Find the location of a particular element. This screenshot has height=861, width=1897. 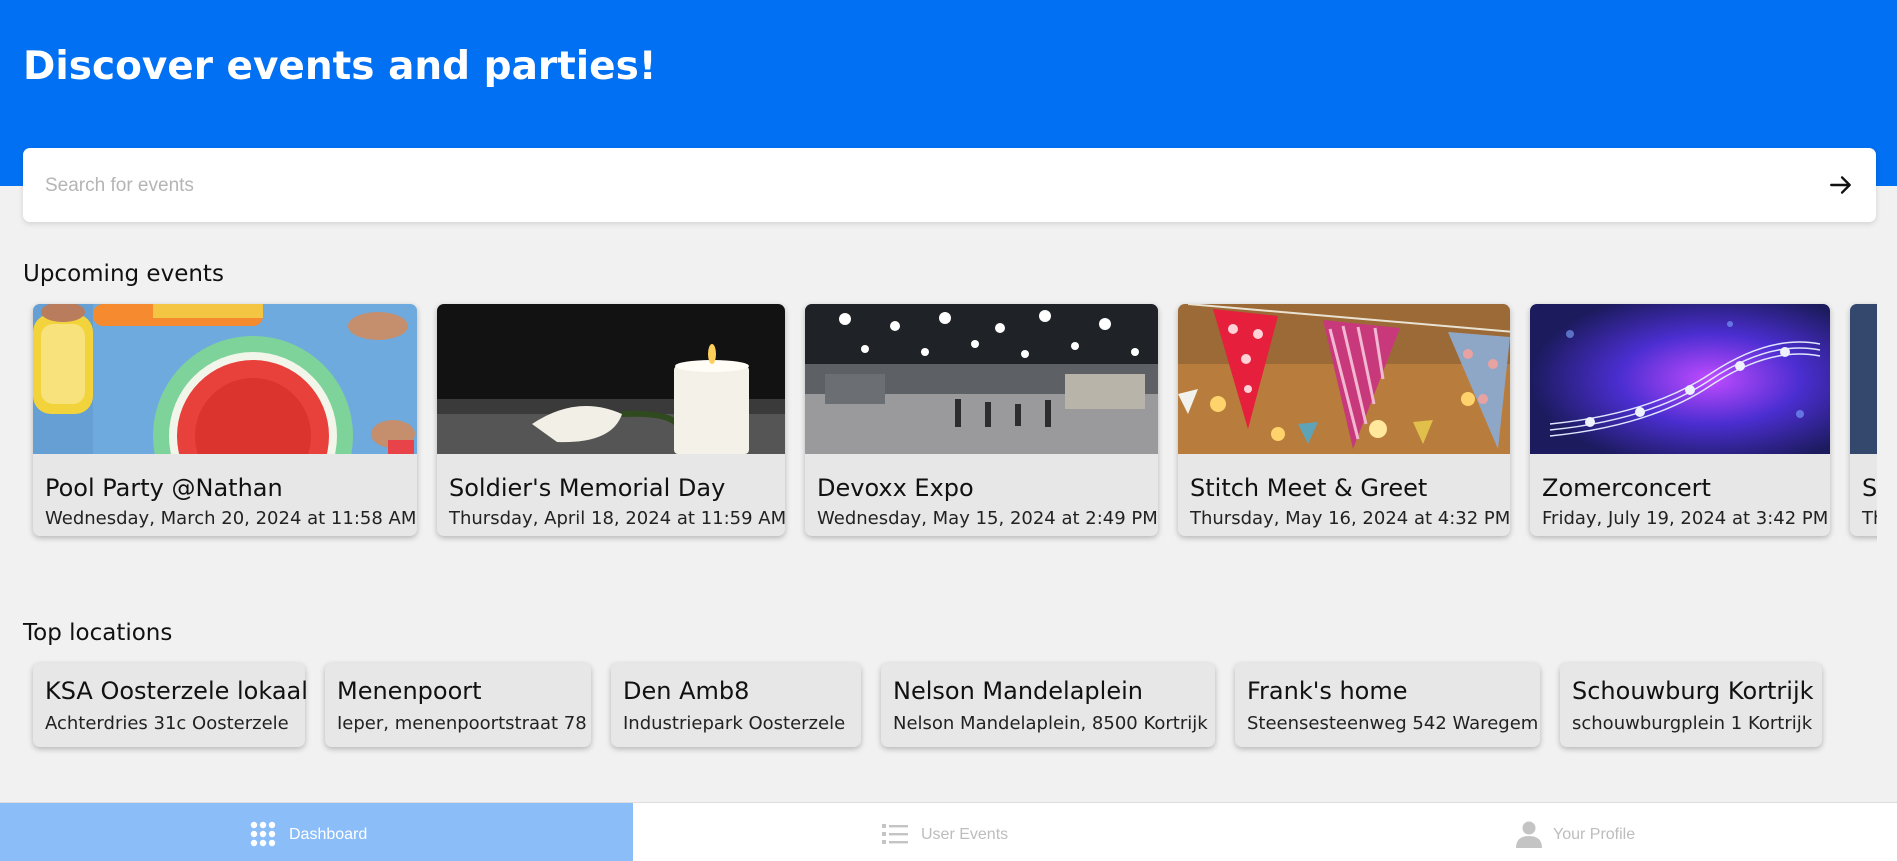

event-title: Pool Party @Nathan is located at coordinates (164, 488).